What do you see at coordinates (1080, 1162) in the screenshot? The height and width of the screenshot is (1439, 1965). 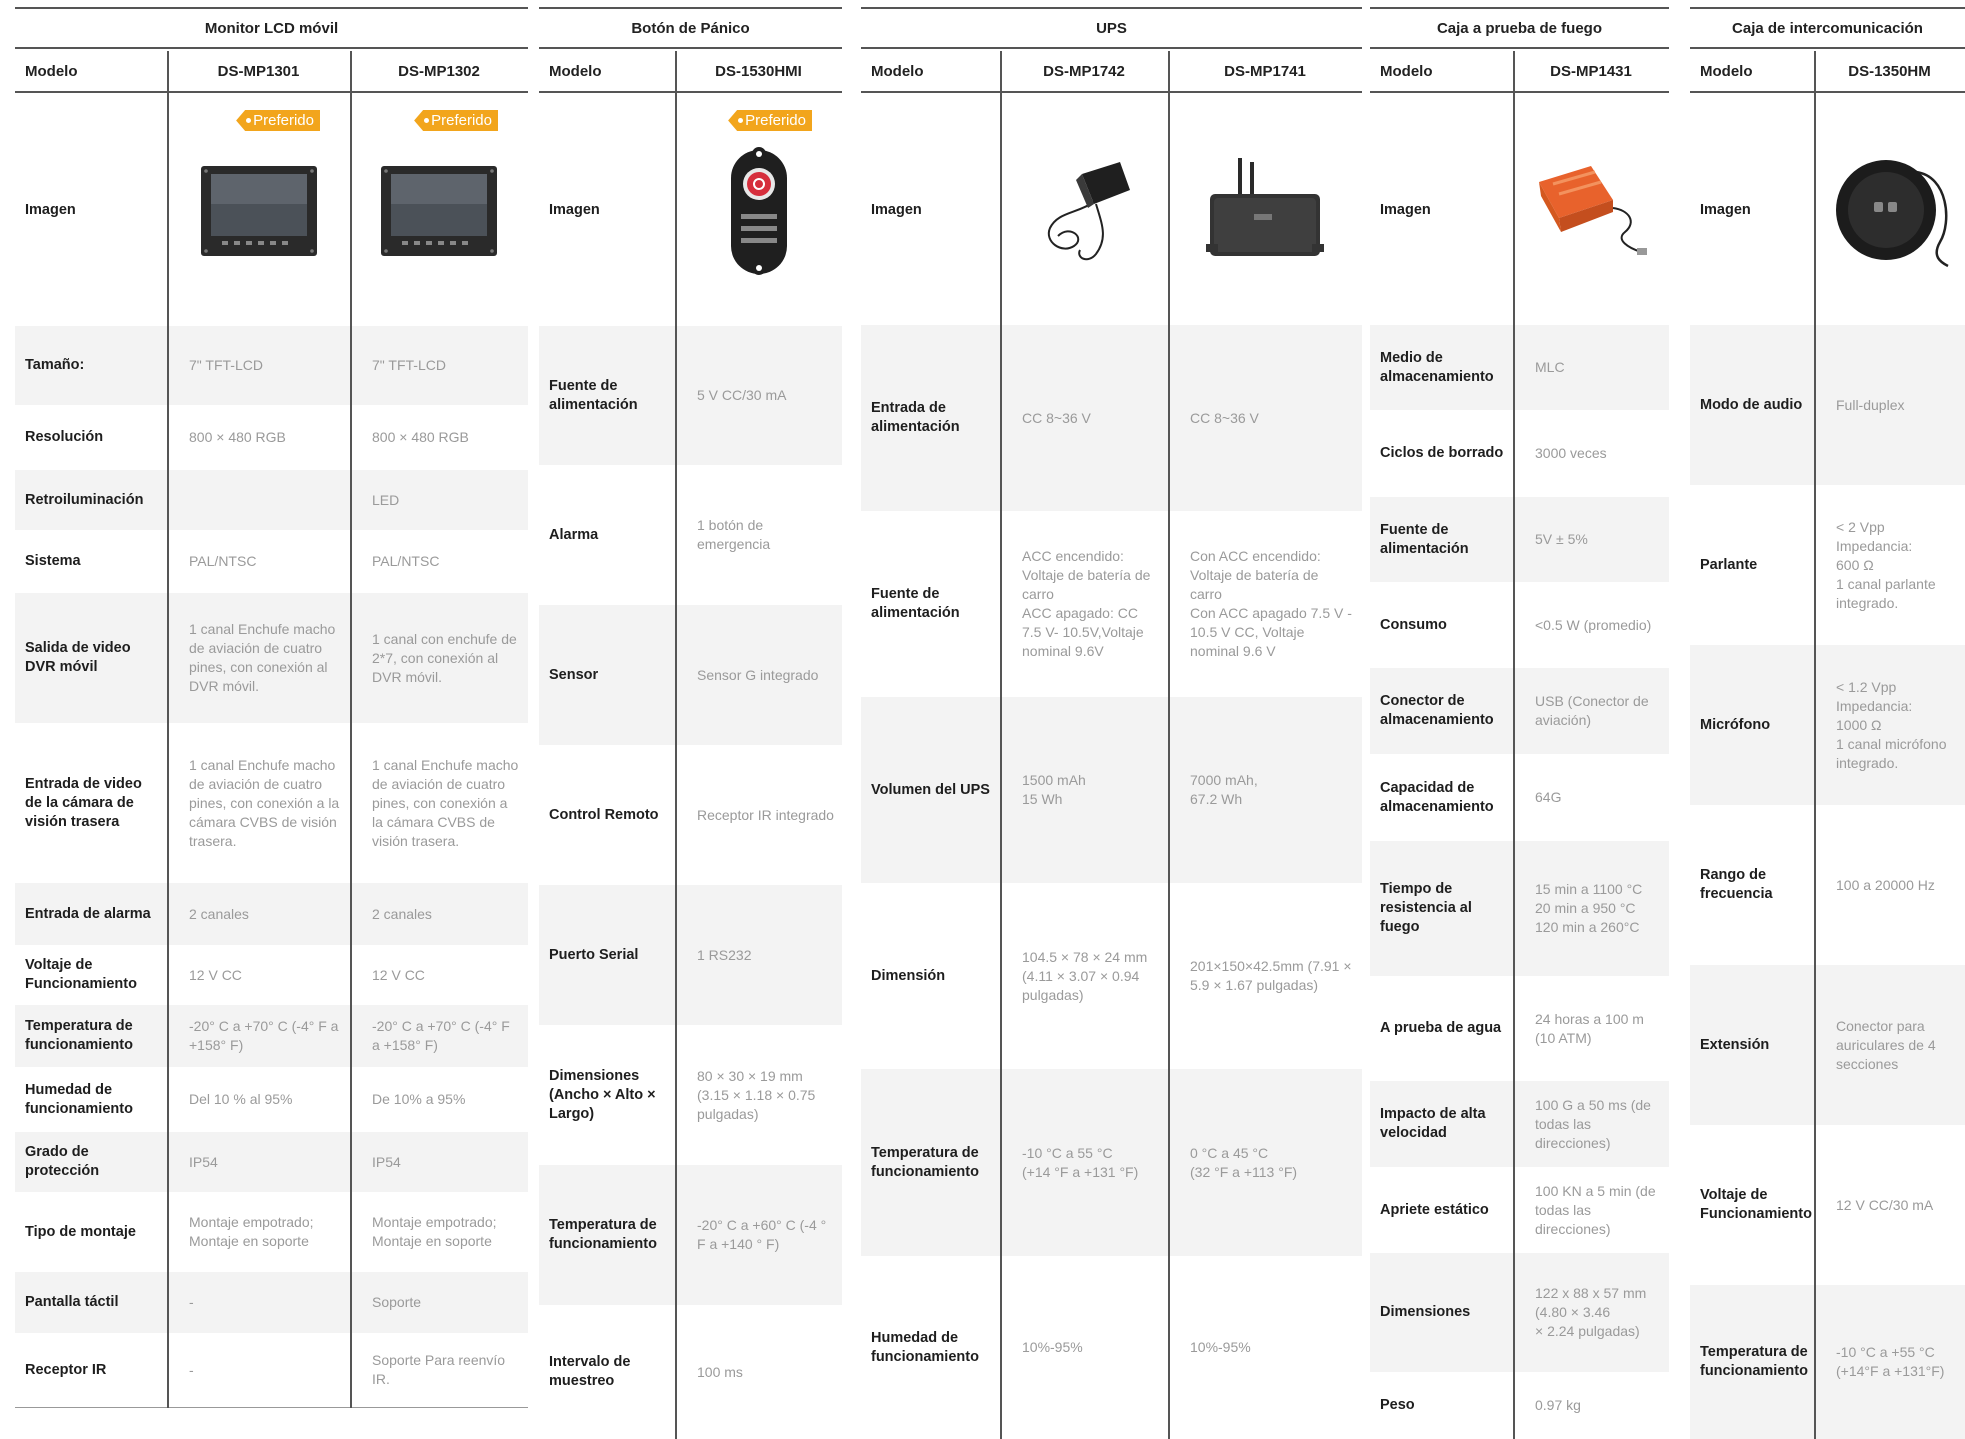 I see `spec-value: -10 °C a 55 °C (+14 °F a +131 °F)` at bounding box center [1080, 1162].